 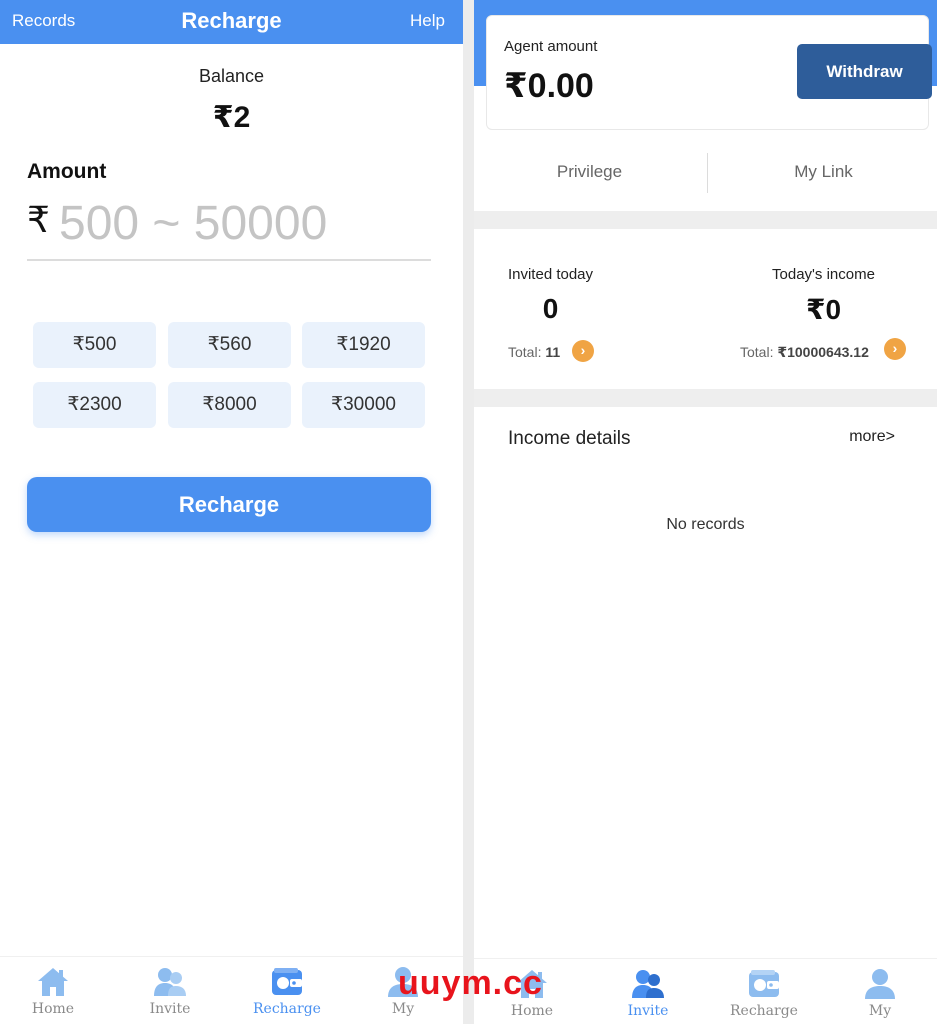 I want to click on preset-amount-button: ₹30000, so click(x=363, y=405).